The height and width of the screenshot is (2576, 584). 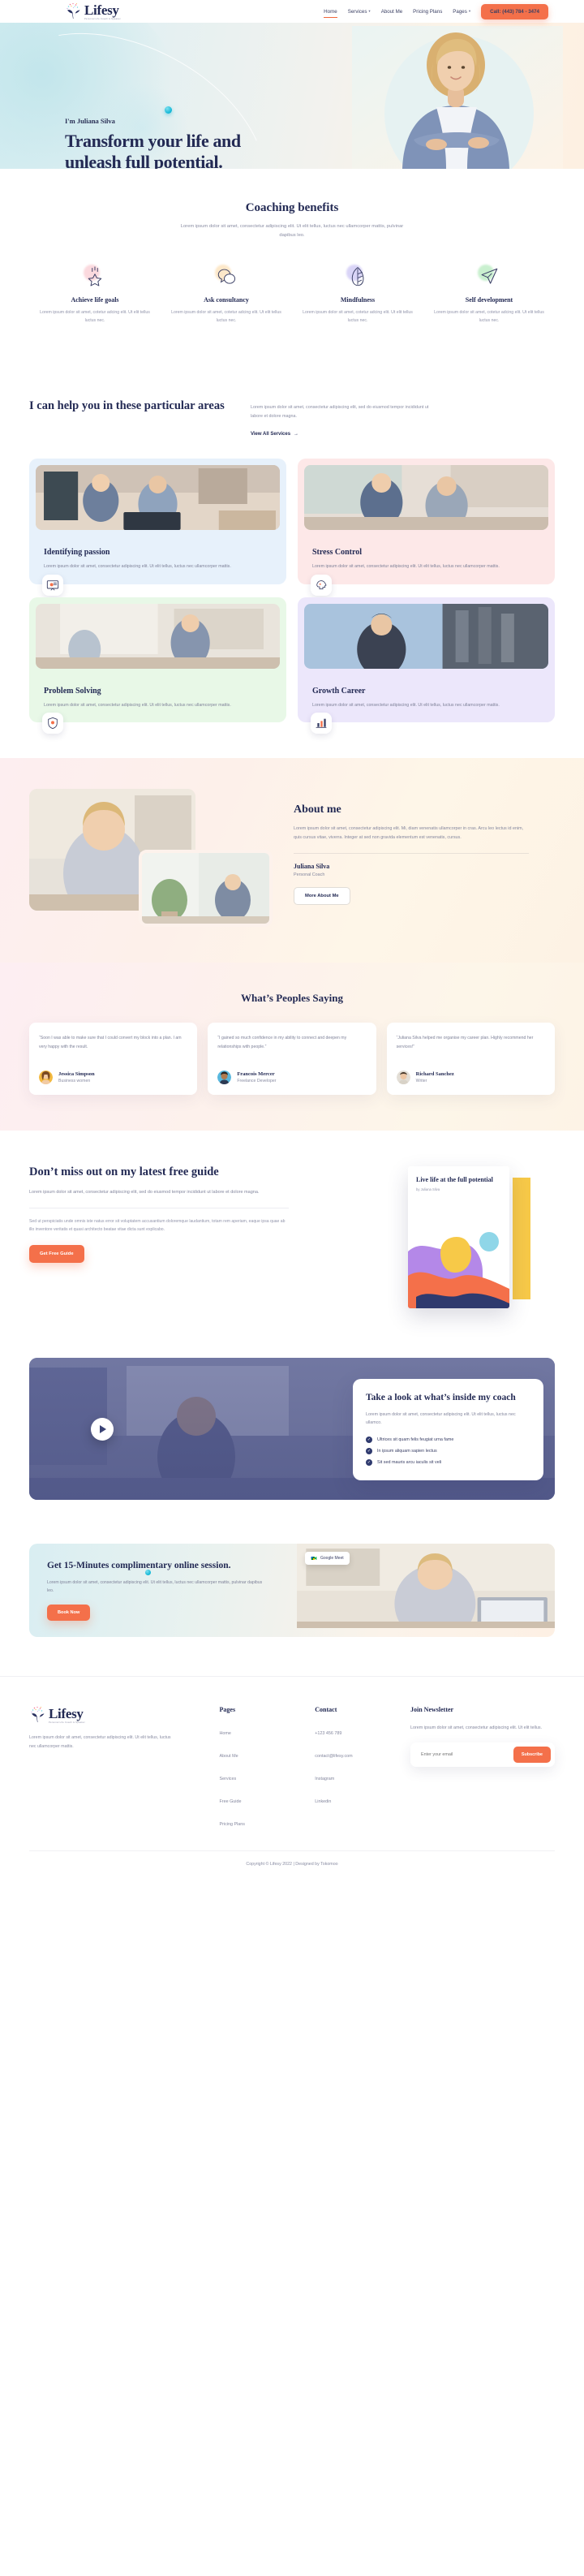 I want to click on nav-item-pricing-plans: Pricing Plans, so click(x=427, y=12).